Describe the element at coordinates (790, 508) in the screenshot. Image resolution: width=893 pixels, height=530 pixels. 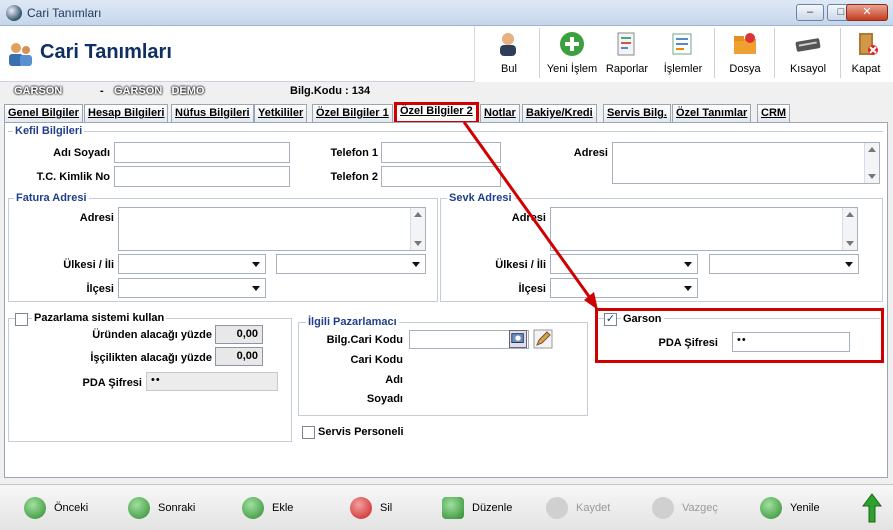
I see `yenile-button: Yenile` at that location.